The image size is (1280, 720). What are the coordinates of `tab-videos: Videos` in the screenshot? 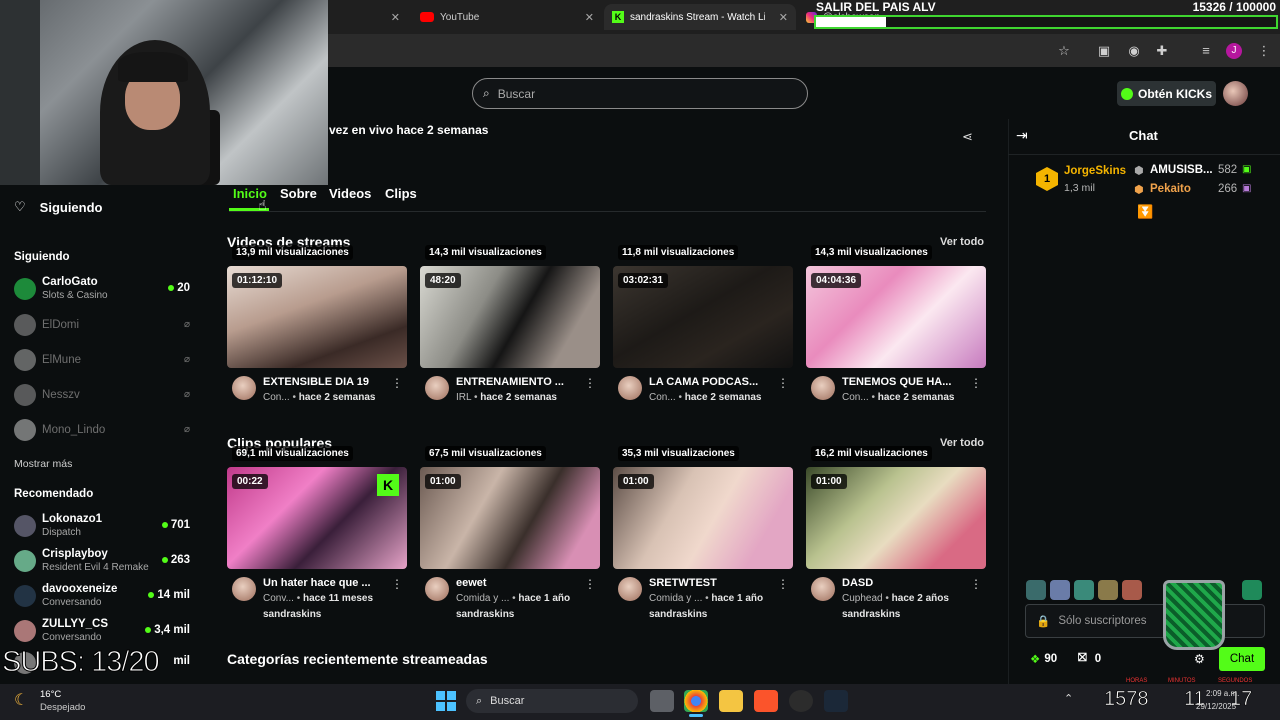 It's located at (350, 193).